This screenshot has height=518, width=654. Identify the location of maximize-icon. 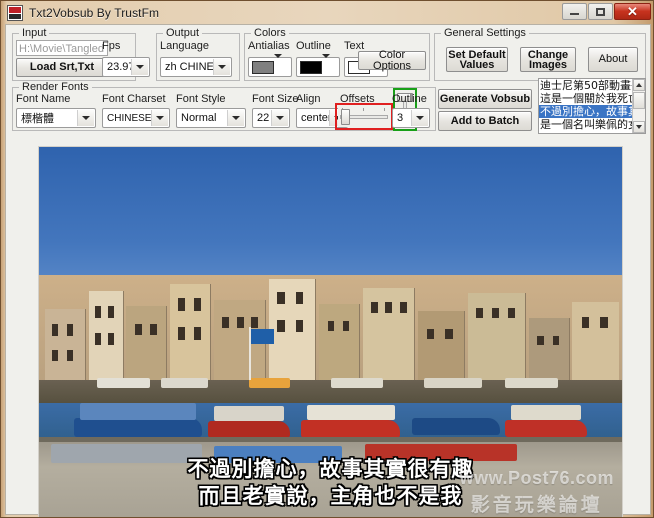
(600, 11).